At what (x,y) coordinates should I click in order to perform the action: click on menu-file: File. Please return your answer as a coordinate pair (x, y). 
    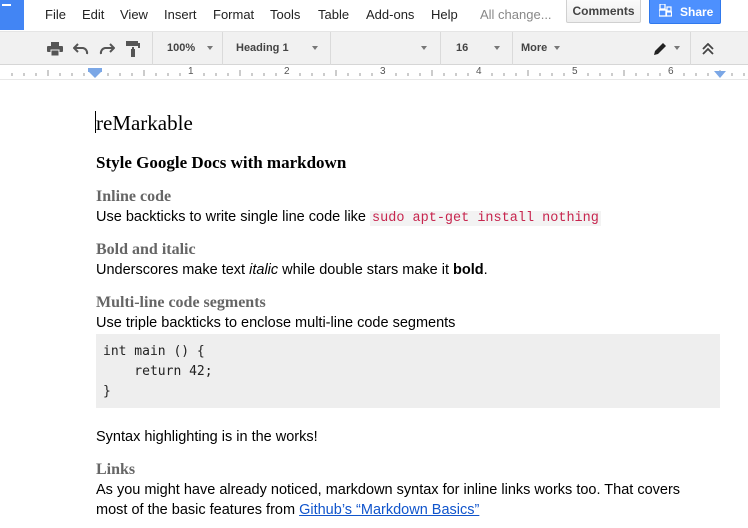
    Looking at the image, I should click on (55, 15).